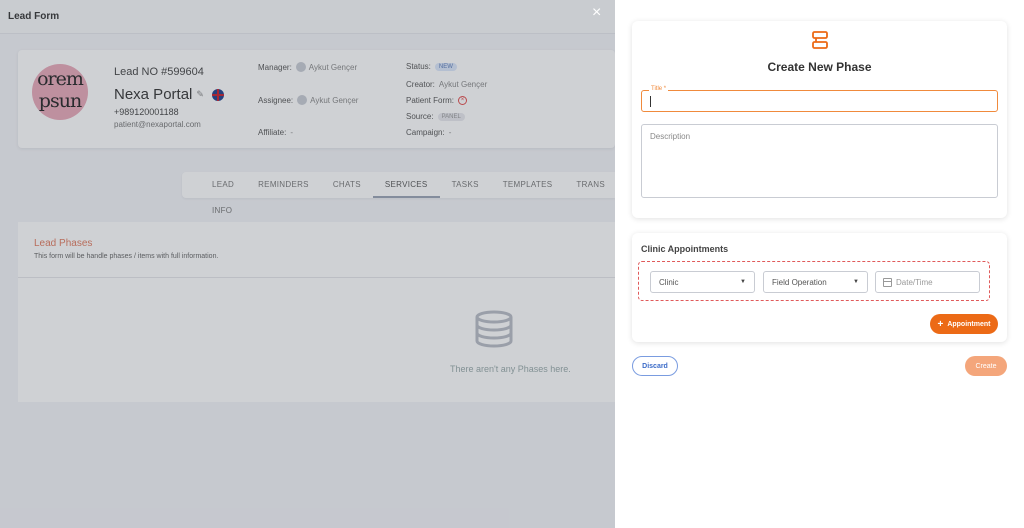  What do you see at coordinates (819, 161) in the screenshot?
I see `description-input: Description` at bounding box center [819, 161].